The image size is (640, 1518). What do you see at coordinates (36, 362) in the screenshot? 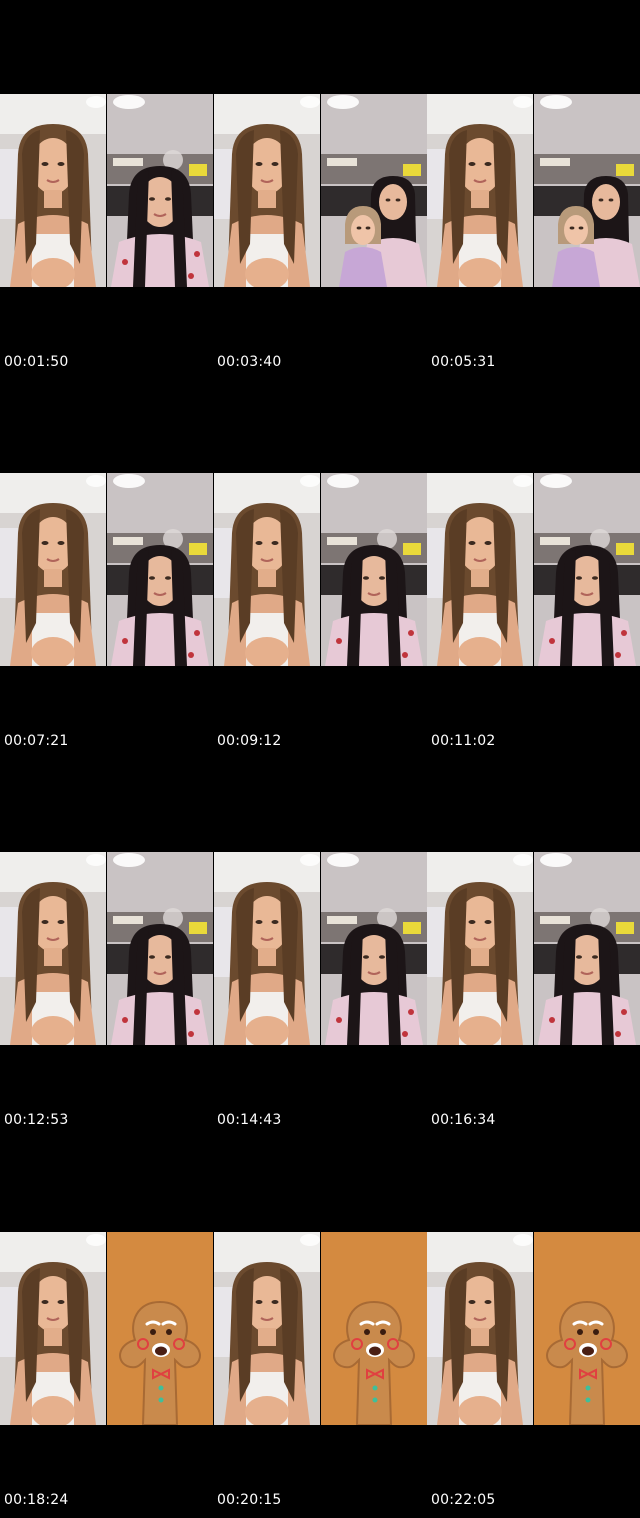
I see `timestamp-label: 00:01:50` at bounding box center [36, 362].